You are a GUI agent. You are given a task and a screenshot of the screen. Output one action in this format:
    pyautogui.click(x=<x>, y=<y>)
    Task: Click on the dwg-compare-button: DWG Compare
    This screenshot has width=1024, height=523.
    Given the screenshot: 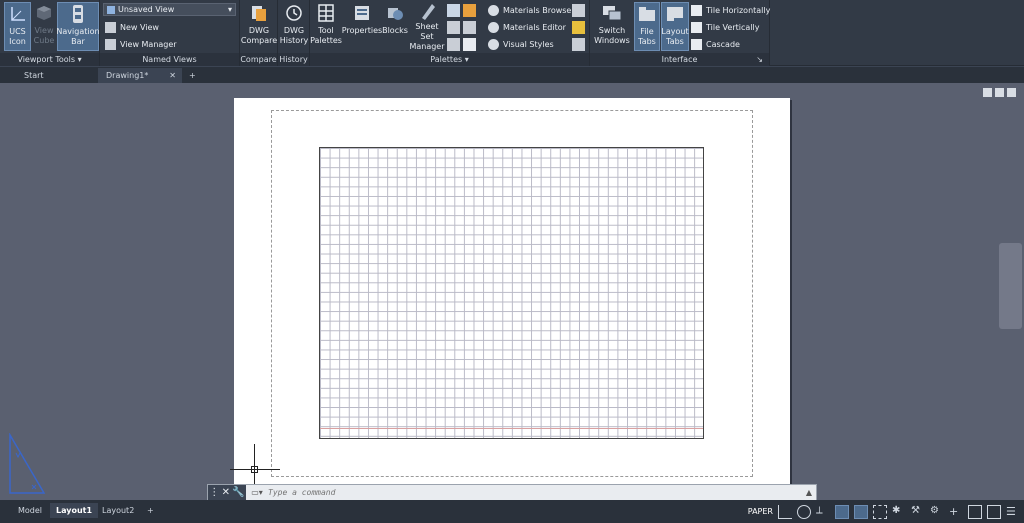 What is the action you would take?
    pyautogui.click(x=259, y=26)
    